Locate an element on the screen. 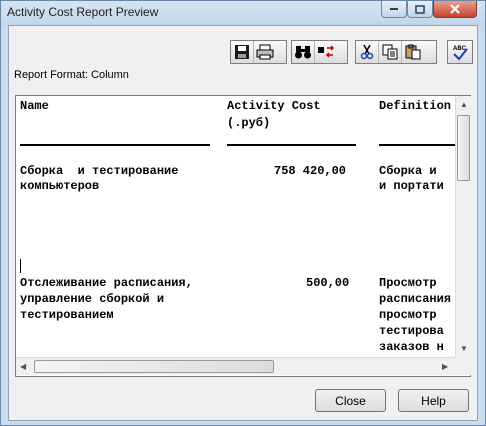 The height and width of the screenshot is (426, 486). row-name-line: Сборка и тестирование is located at coordinates (99, 171).